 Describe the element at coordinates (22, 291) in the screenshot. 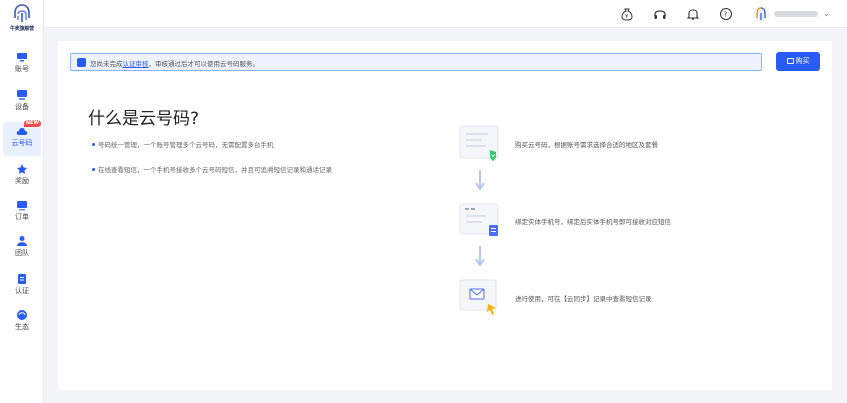

I see `sidebar-item-label: 认证` at that location.